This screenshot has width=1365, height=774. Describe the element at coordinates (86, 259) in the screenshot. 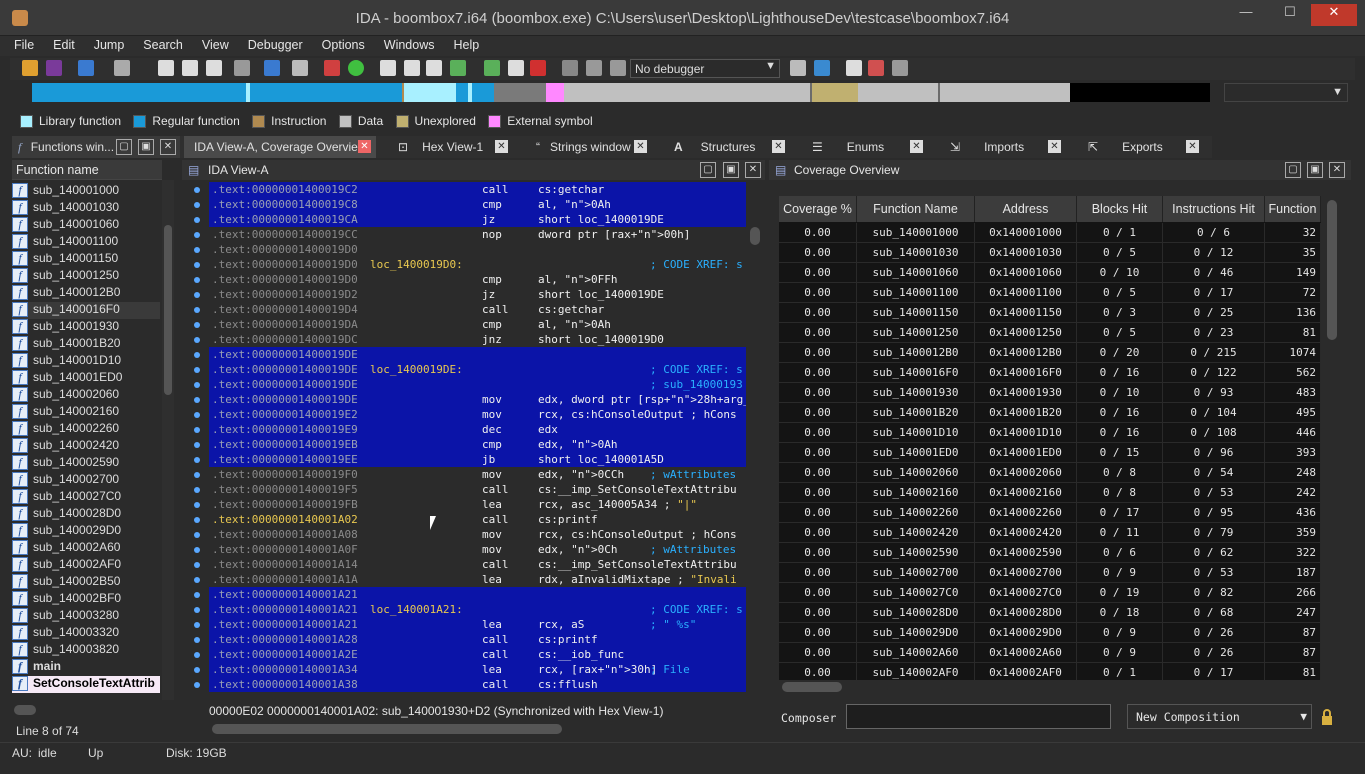

I see `function-list-item: f sub_140001150` at that location.